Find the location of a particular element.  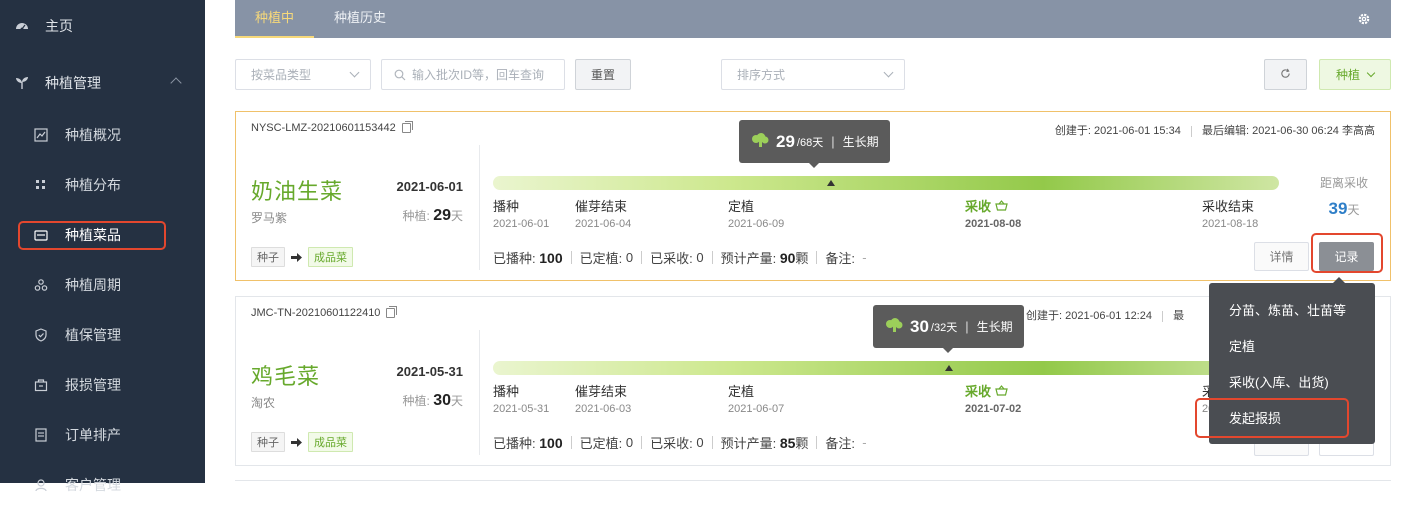

edited-label: 最后编辑: is located at coordinates (1225, 131).